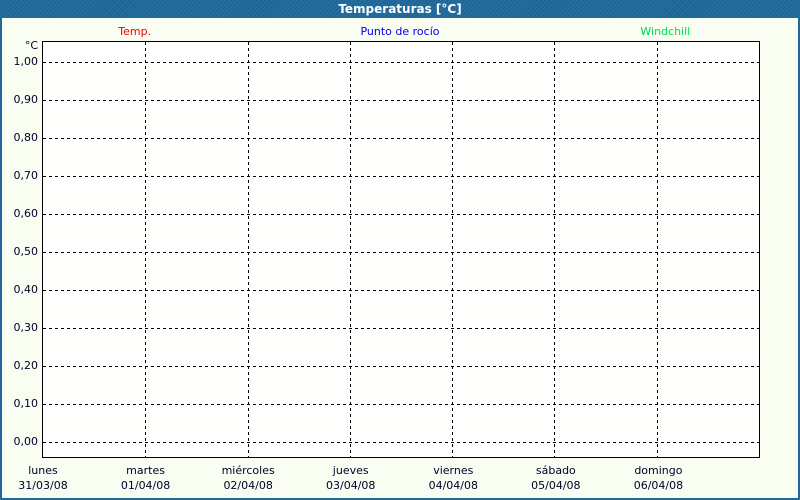 The height and width of the screenshot is (500, 800). What do you see at coordinates (26, 403) in the screenshot?
I see `y-tick-label: 0,10` at bounding box center [26, 403].